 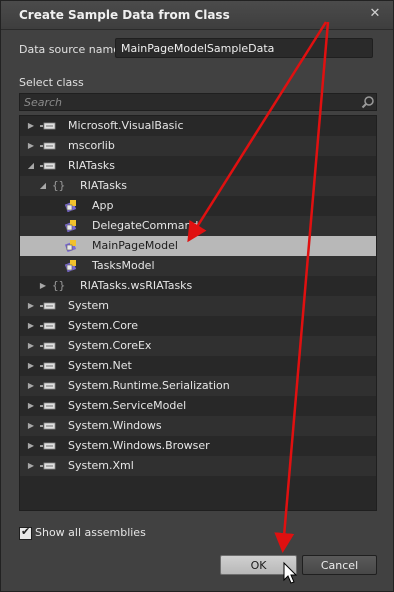 What do you see at coordinates (115, 425) in the screenshot?
I see `tree-item-label: System.Windows` at bounding box center [115, 425].